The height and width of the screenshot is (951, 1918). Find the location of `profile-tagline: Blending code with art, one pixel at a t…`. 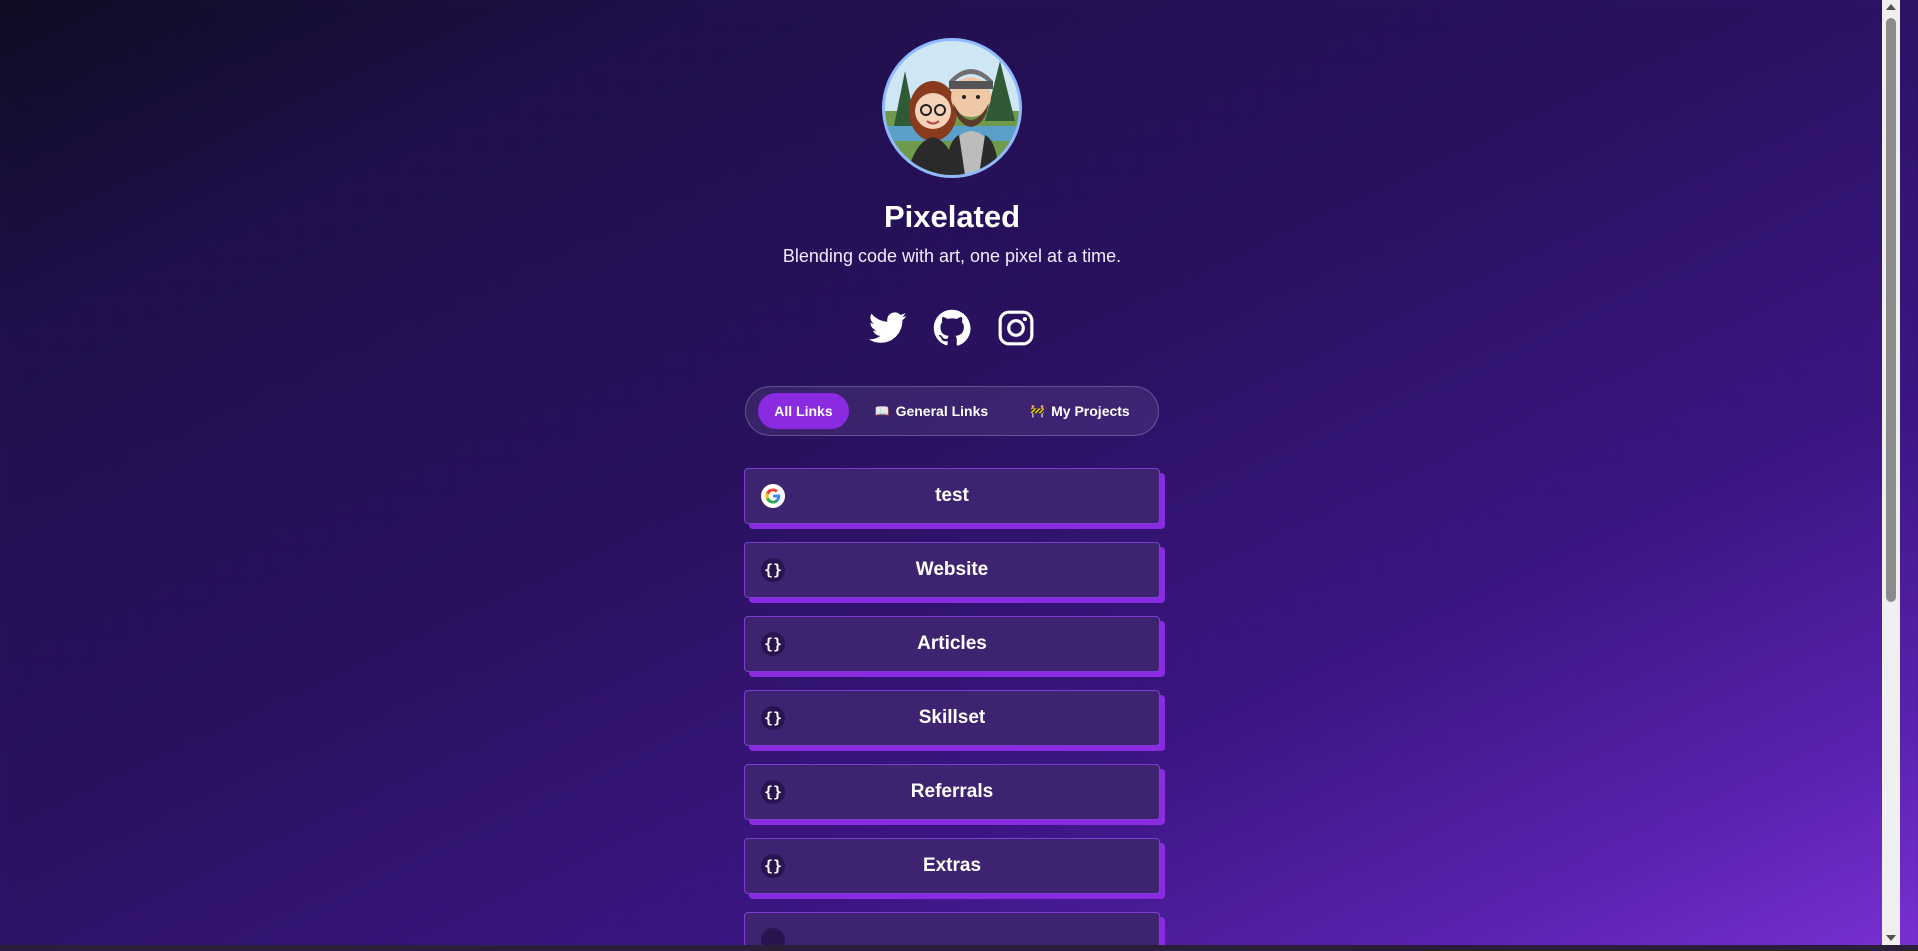

profile-tagline: Blending code with art, one pixel at a t… is located at coordinates (952, 256).